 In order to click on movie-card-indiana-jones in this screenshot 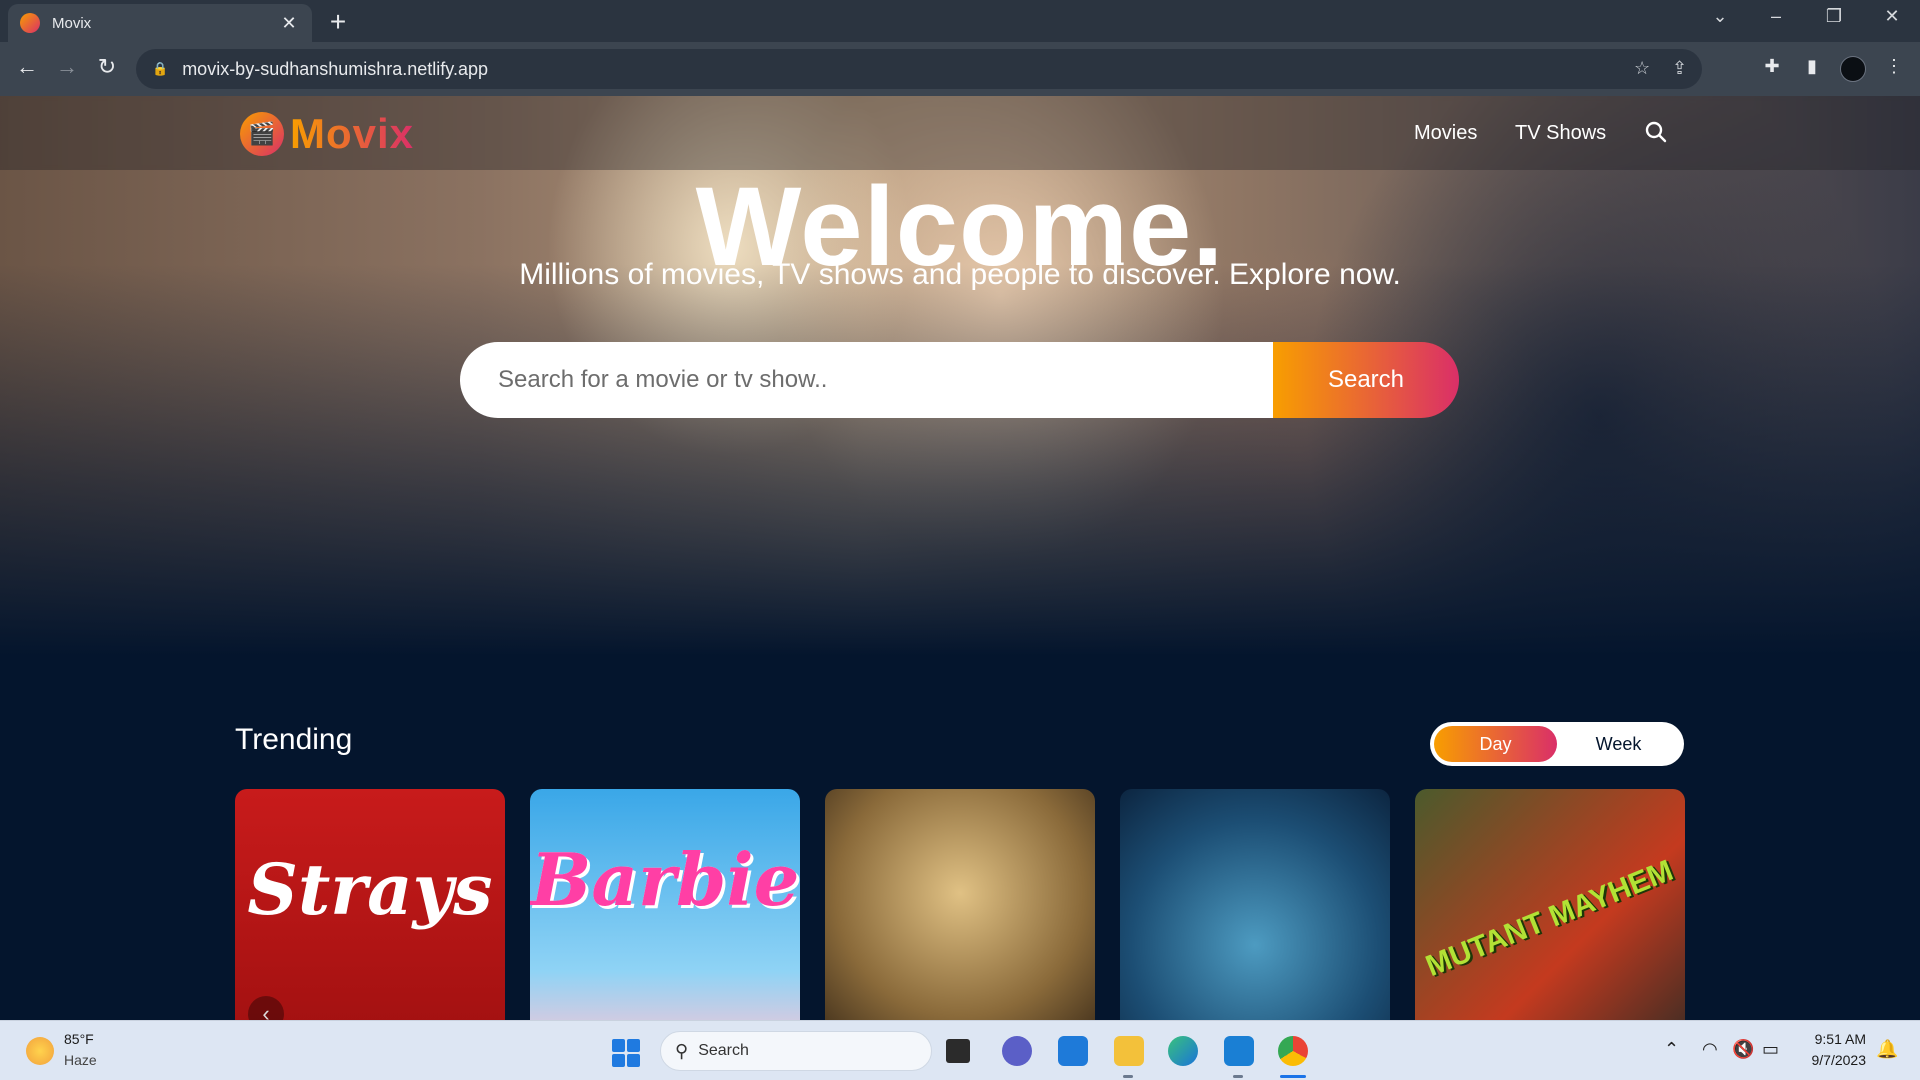, I will do `click(960, 904)`.